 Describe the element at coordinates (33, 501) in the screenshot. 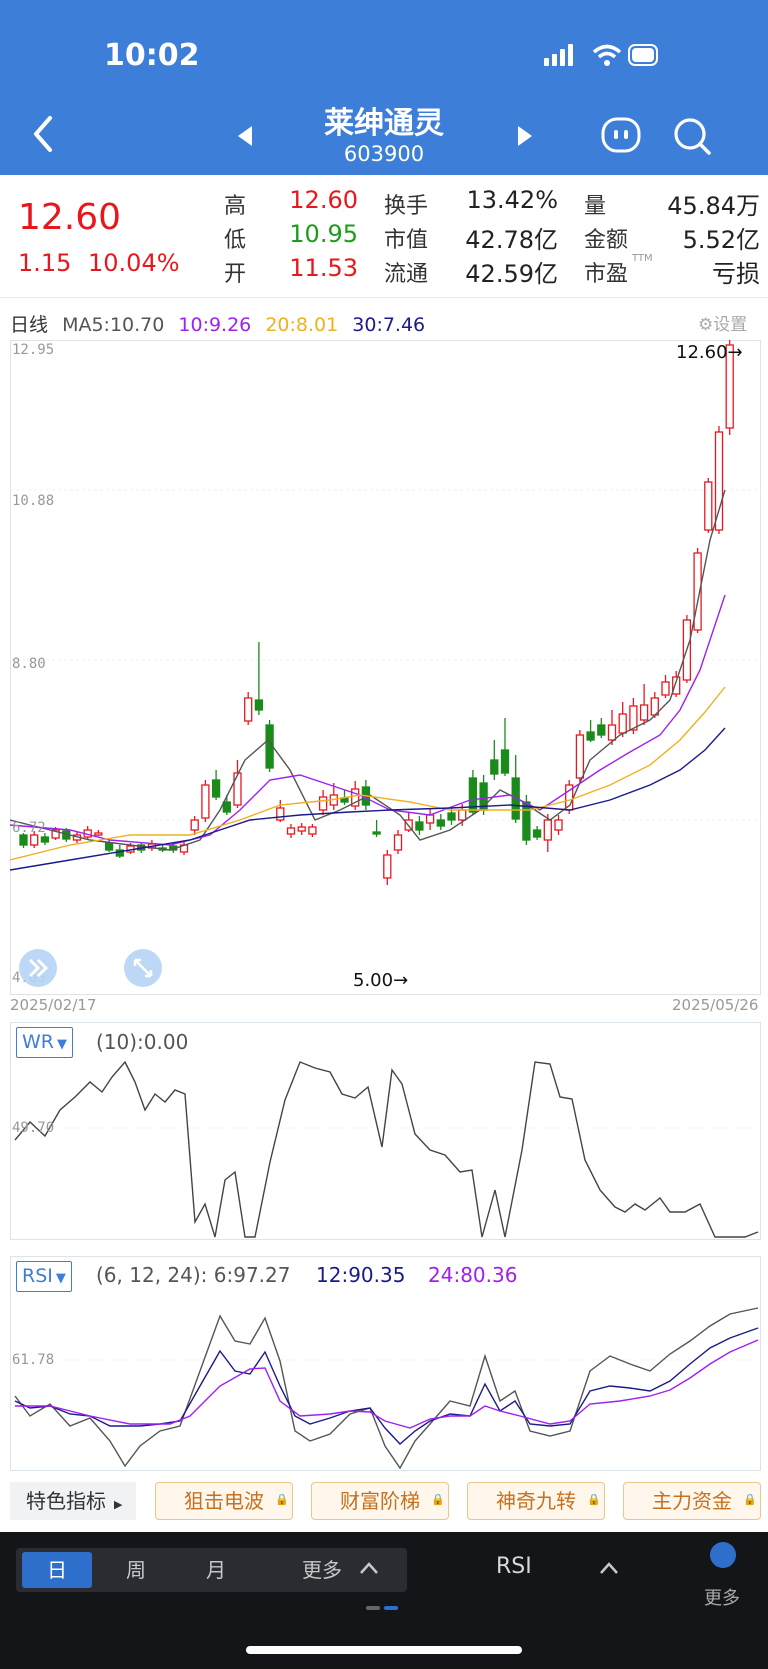

I see `y-label-2: 10.88` at that location.